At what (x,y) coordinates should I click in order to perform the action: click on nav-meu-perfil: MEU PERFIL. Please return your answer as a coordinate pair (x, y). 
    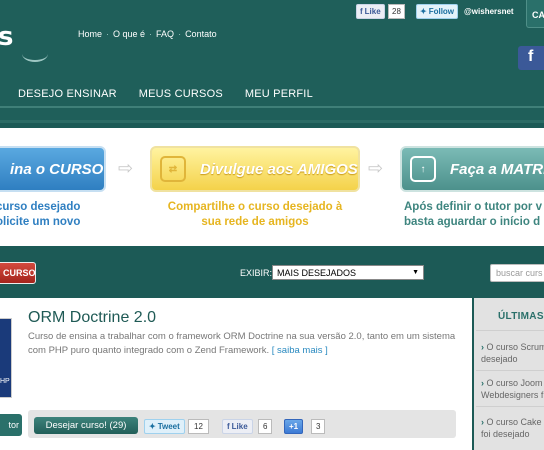
    Looking at the image, I should click on (279, 94).